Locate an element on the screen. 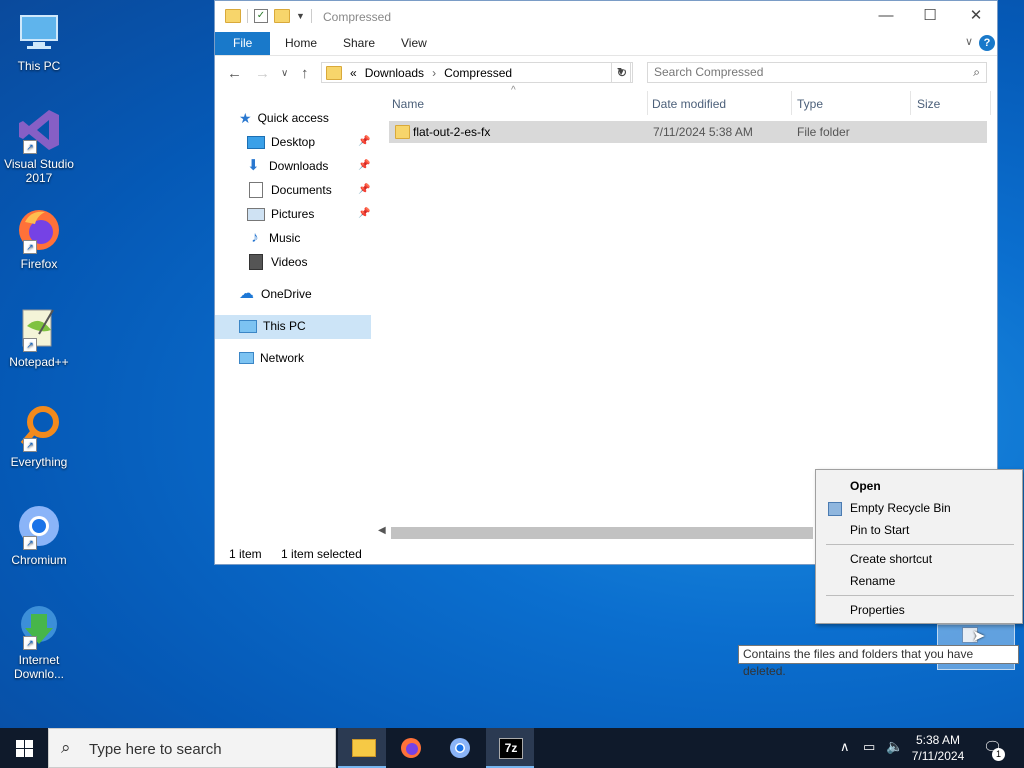 This screenshot has height=768, width=1024. menu-item-create-shortcut: Create shortcut is located at coordinates (891, 559).